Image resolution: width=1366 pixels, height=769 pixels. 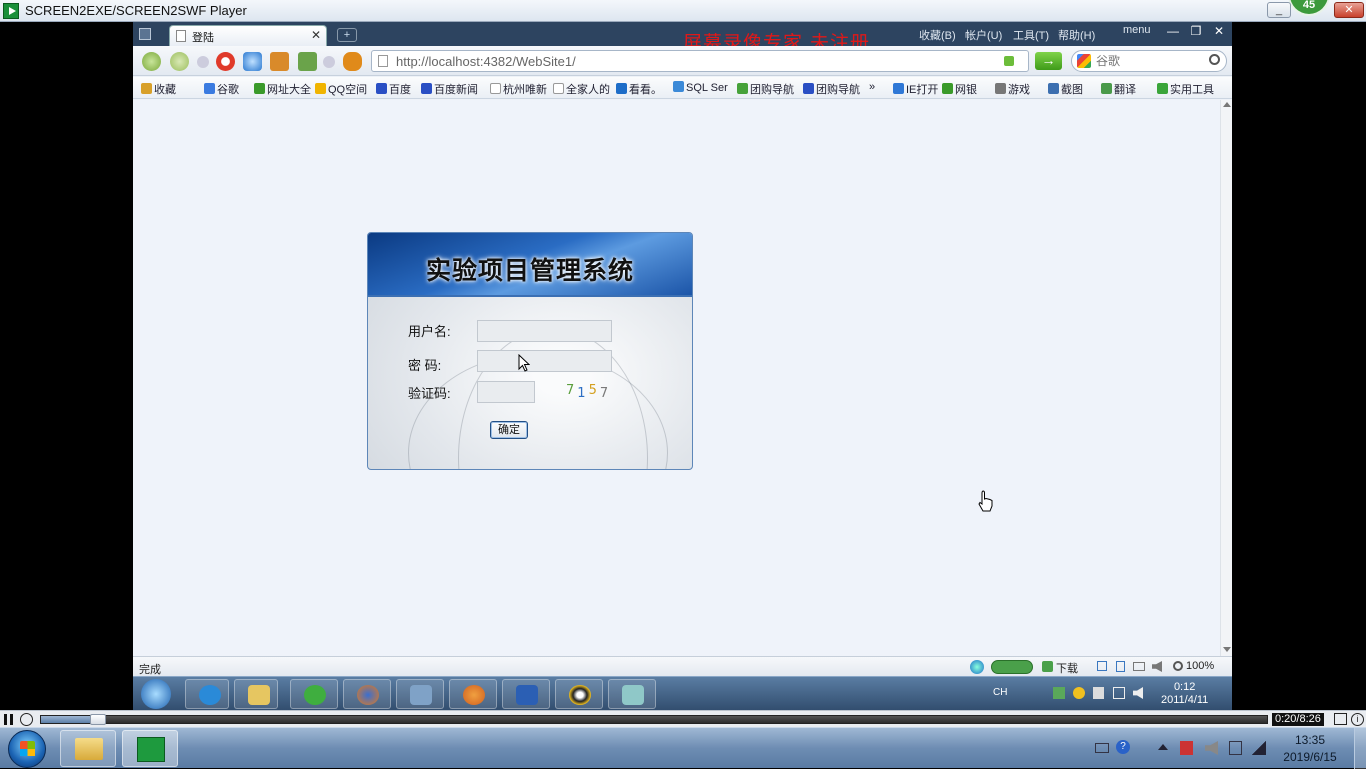 I want to click on favorite-item: 截图, so click(x=1065, y=89).